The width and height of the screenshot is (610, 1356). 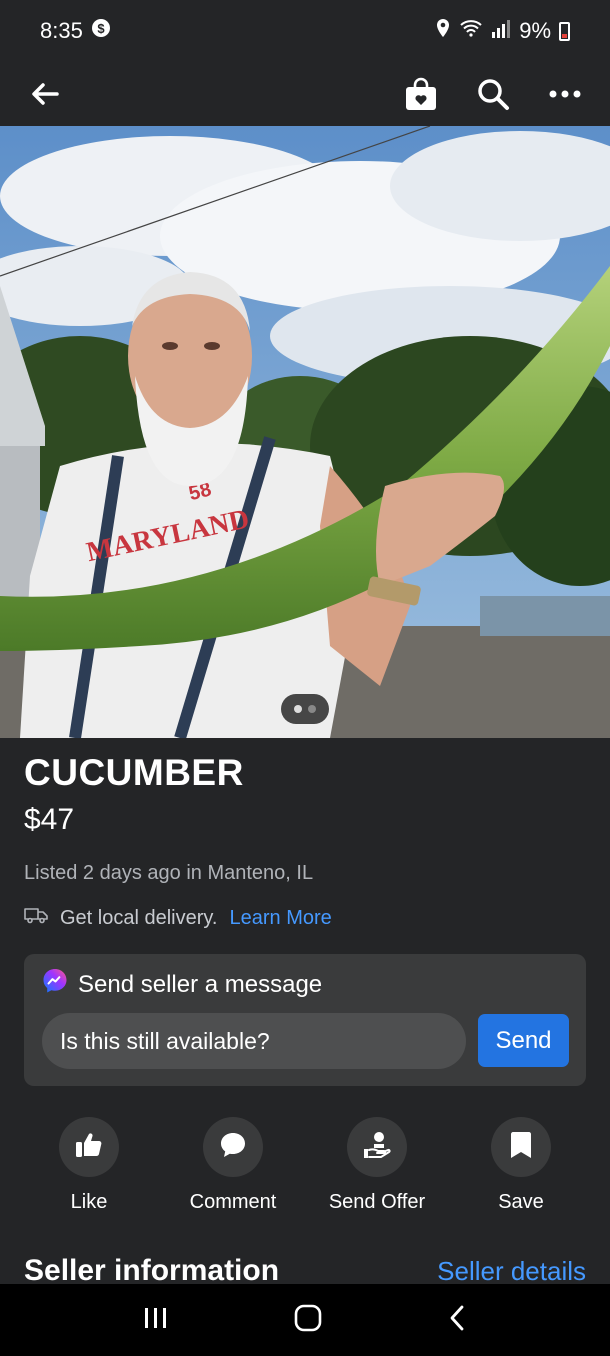 I want to click on page-dot-active, so click(x=298, y=709).